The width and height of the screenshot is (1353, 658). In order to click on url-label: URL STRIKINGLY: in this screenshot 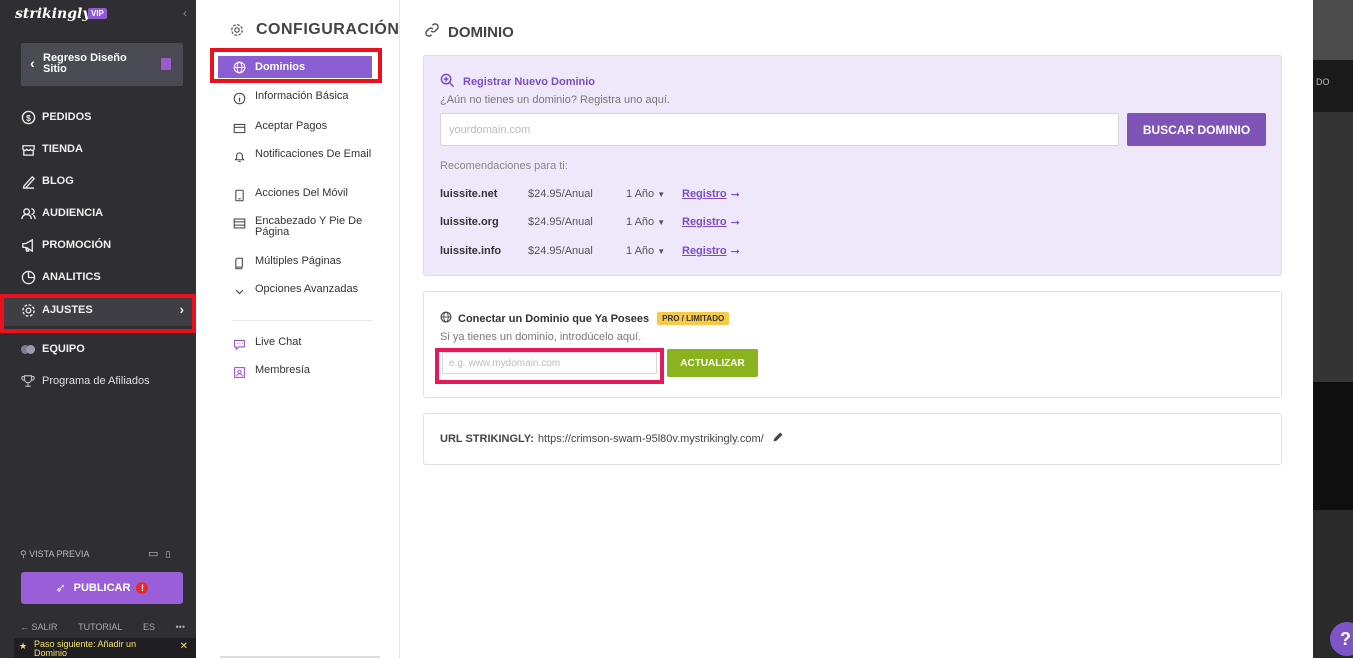, I will do `click(487, 438)`.